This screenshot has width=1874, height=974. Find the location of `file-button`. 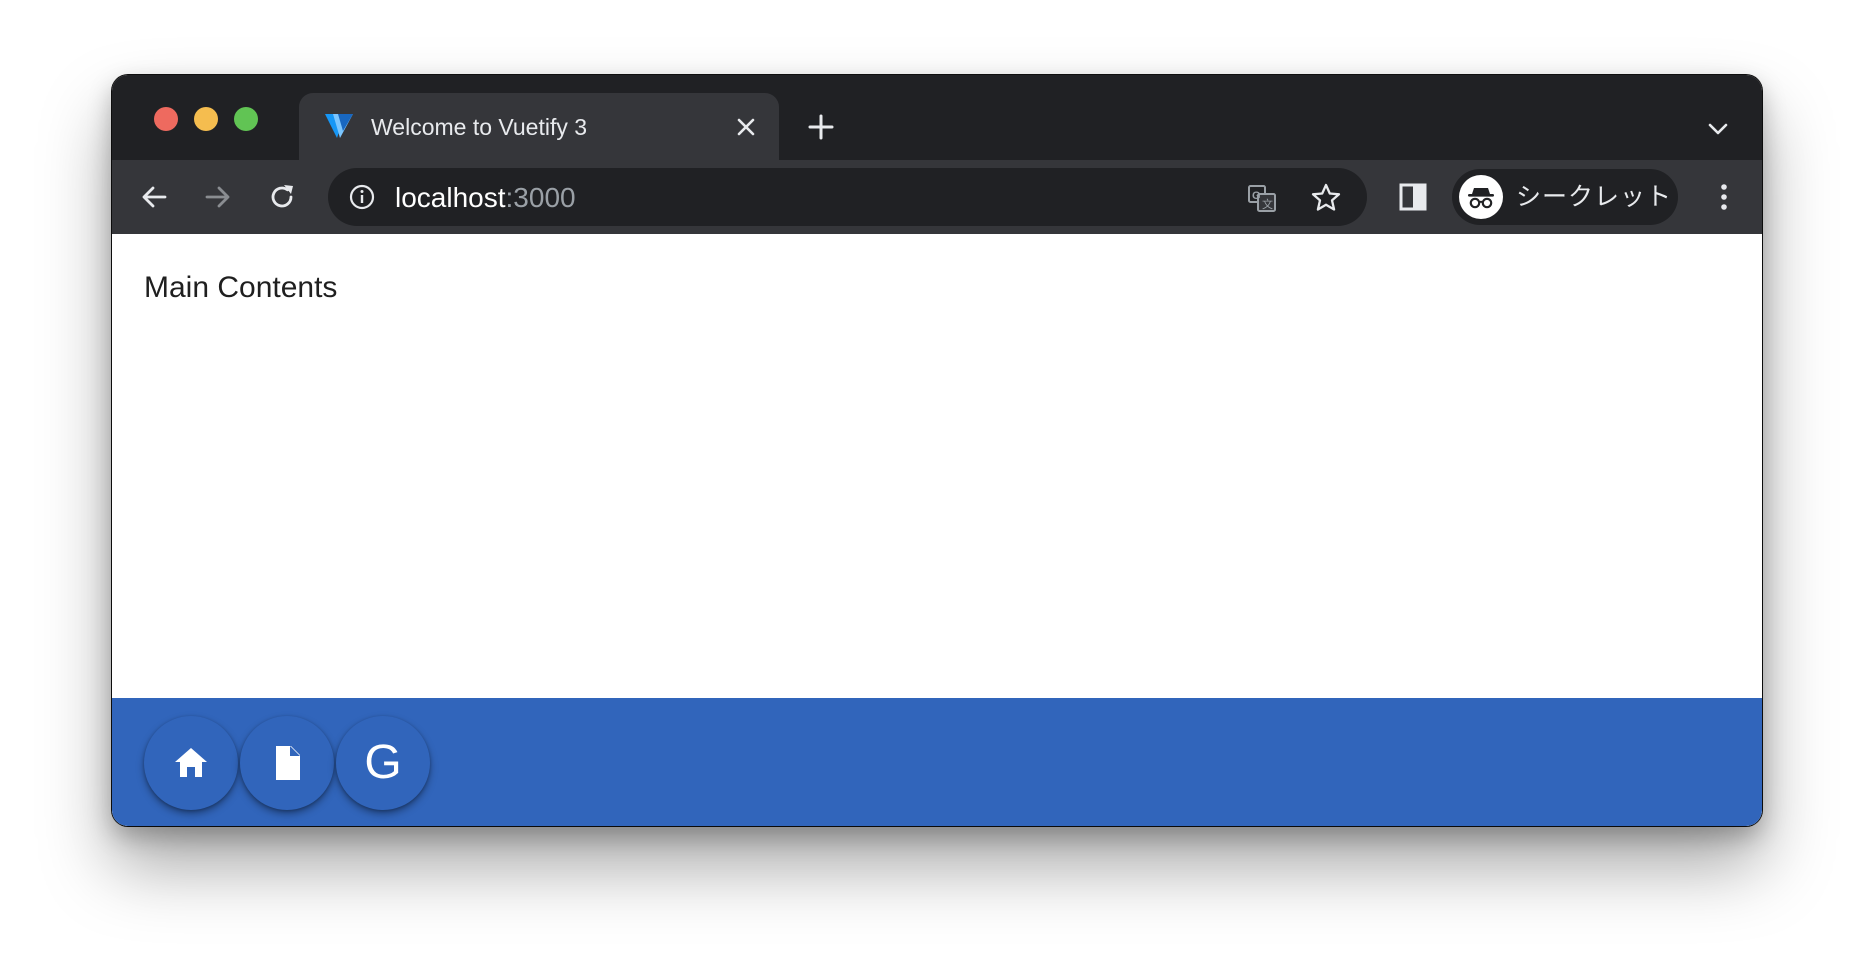

file-button is located at coordinates (287, 763).